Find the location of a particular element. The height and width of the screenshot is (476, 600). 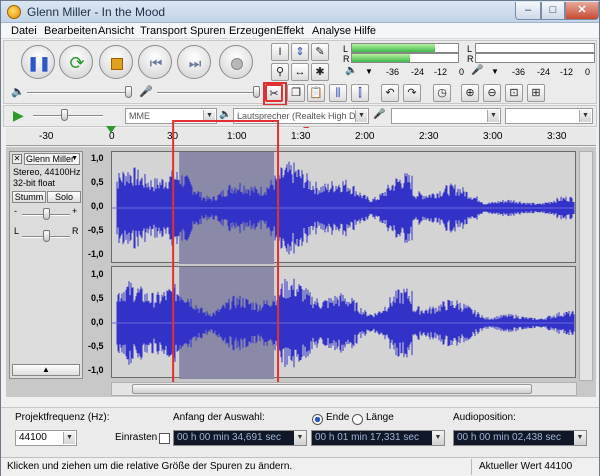

paste-button: 📋 is located at coordinates (316, 93).